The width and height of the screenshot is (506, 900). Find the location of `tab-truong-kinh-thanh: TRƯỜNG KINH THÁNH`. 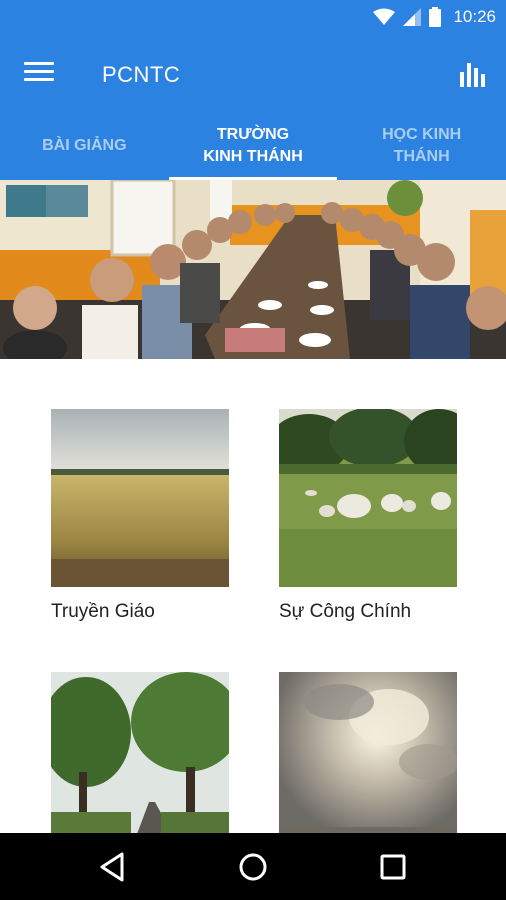

tab-truong-kinh-thanh: TRƯỜNG KINH THÁNH is located at coordinates (253, 146).